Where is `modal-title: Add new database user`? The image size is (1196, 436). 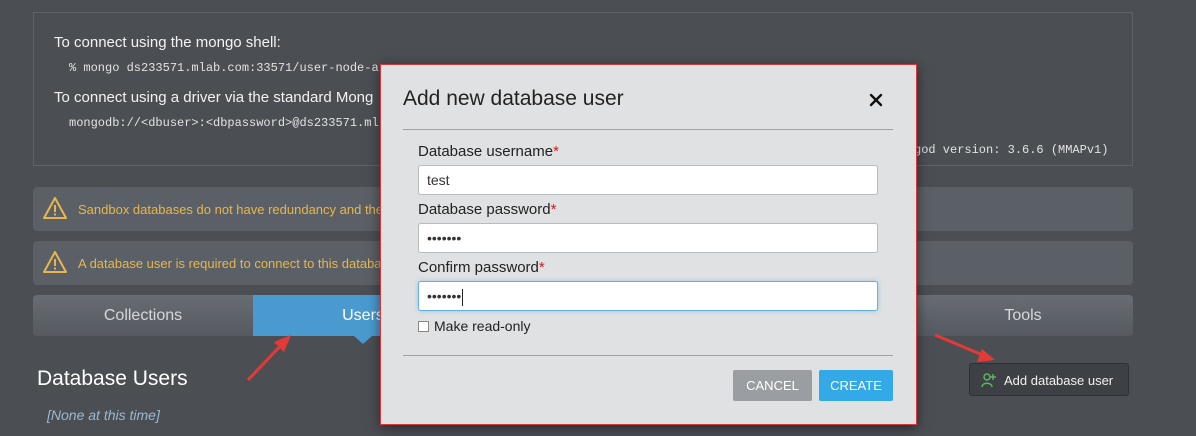 modal-title: Add new database user is located at coordinates (513, 98).